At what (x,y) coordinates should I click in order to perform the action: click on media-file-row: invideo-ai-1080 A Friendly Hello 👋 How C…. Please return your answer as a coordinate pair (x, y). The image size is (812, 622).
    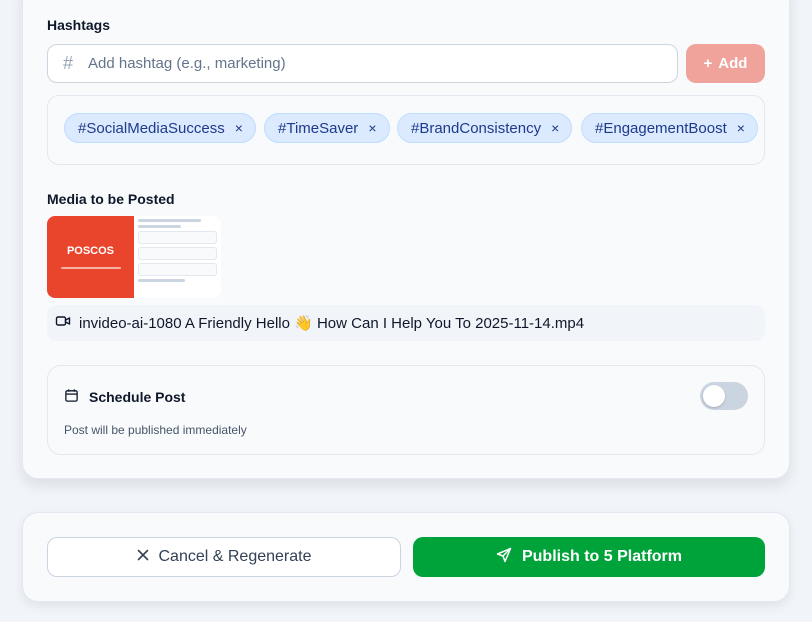
    Looking at the image, I should click on (406, 323).